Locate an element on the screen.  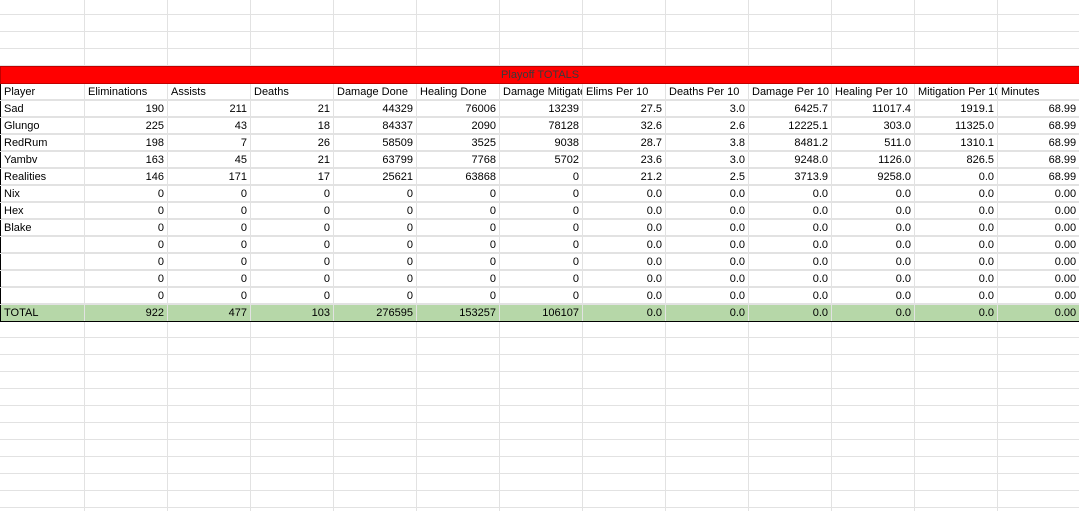
data-cell: 225 is located at coordinates (126, 126).